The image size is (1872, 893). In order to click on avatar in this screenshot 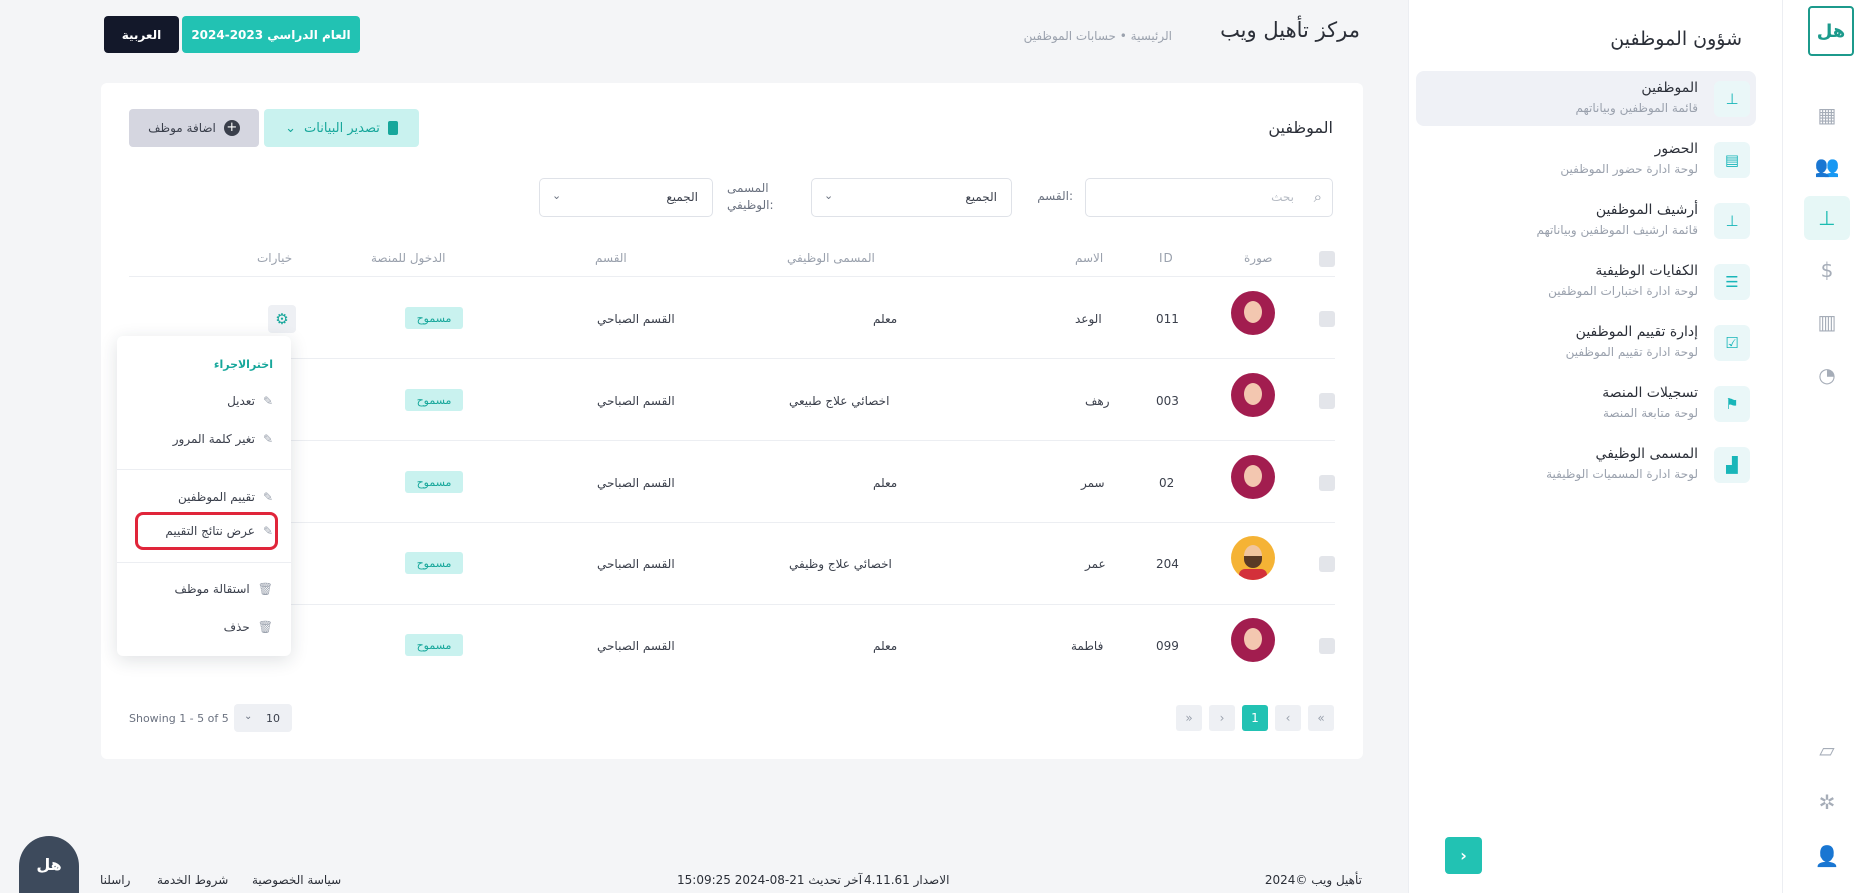, I will do `click(1253, 640)`.